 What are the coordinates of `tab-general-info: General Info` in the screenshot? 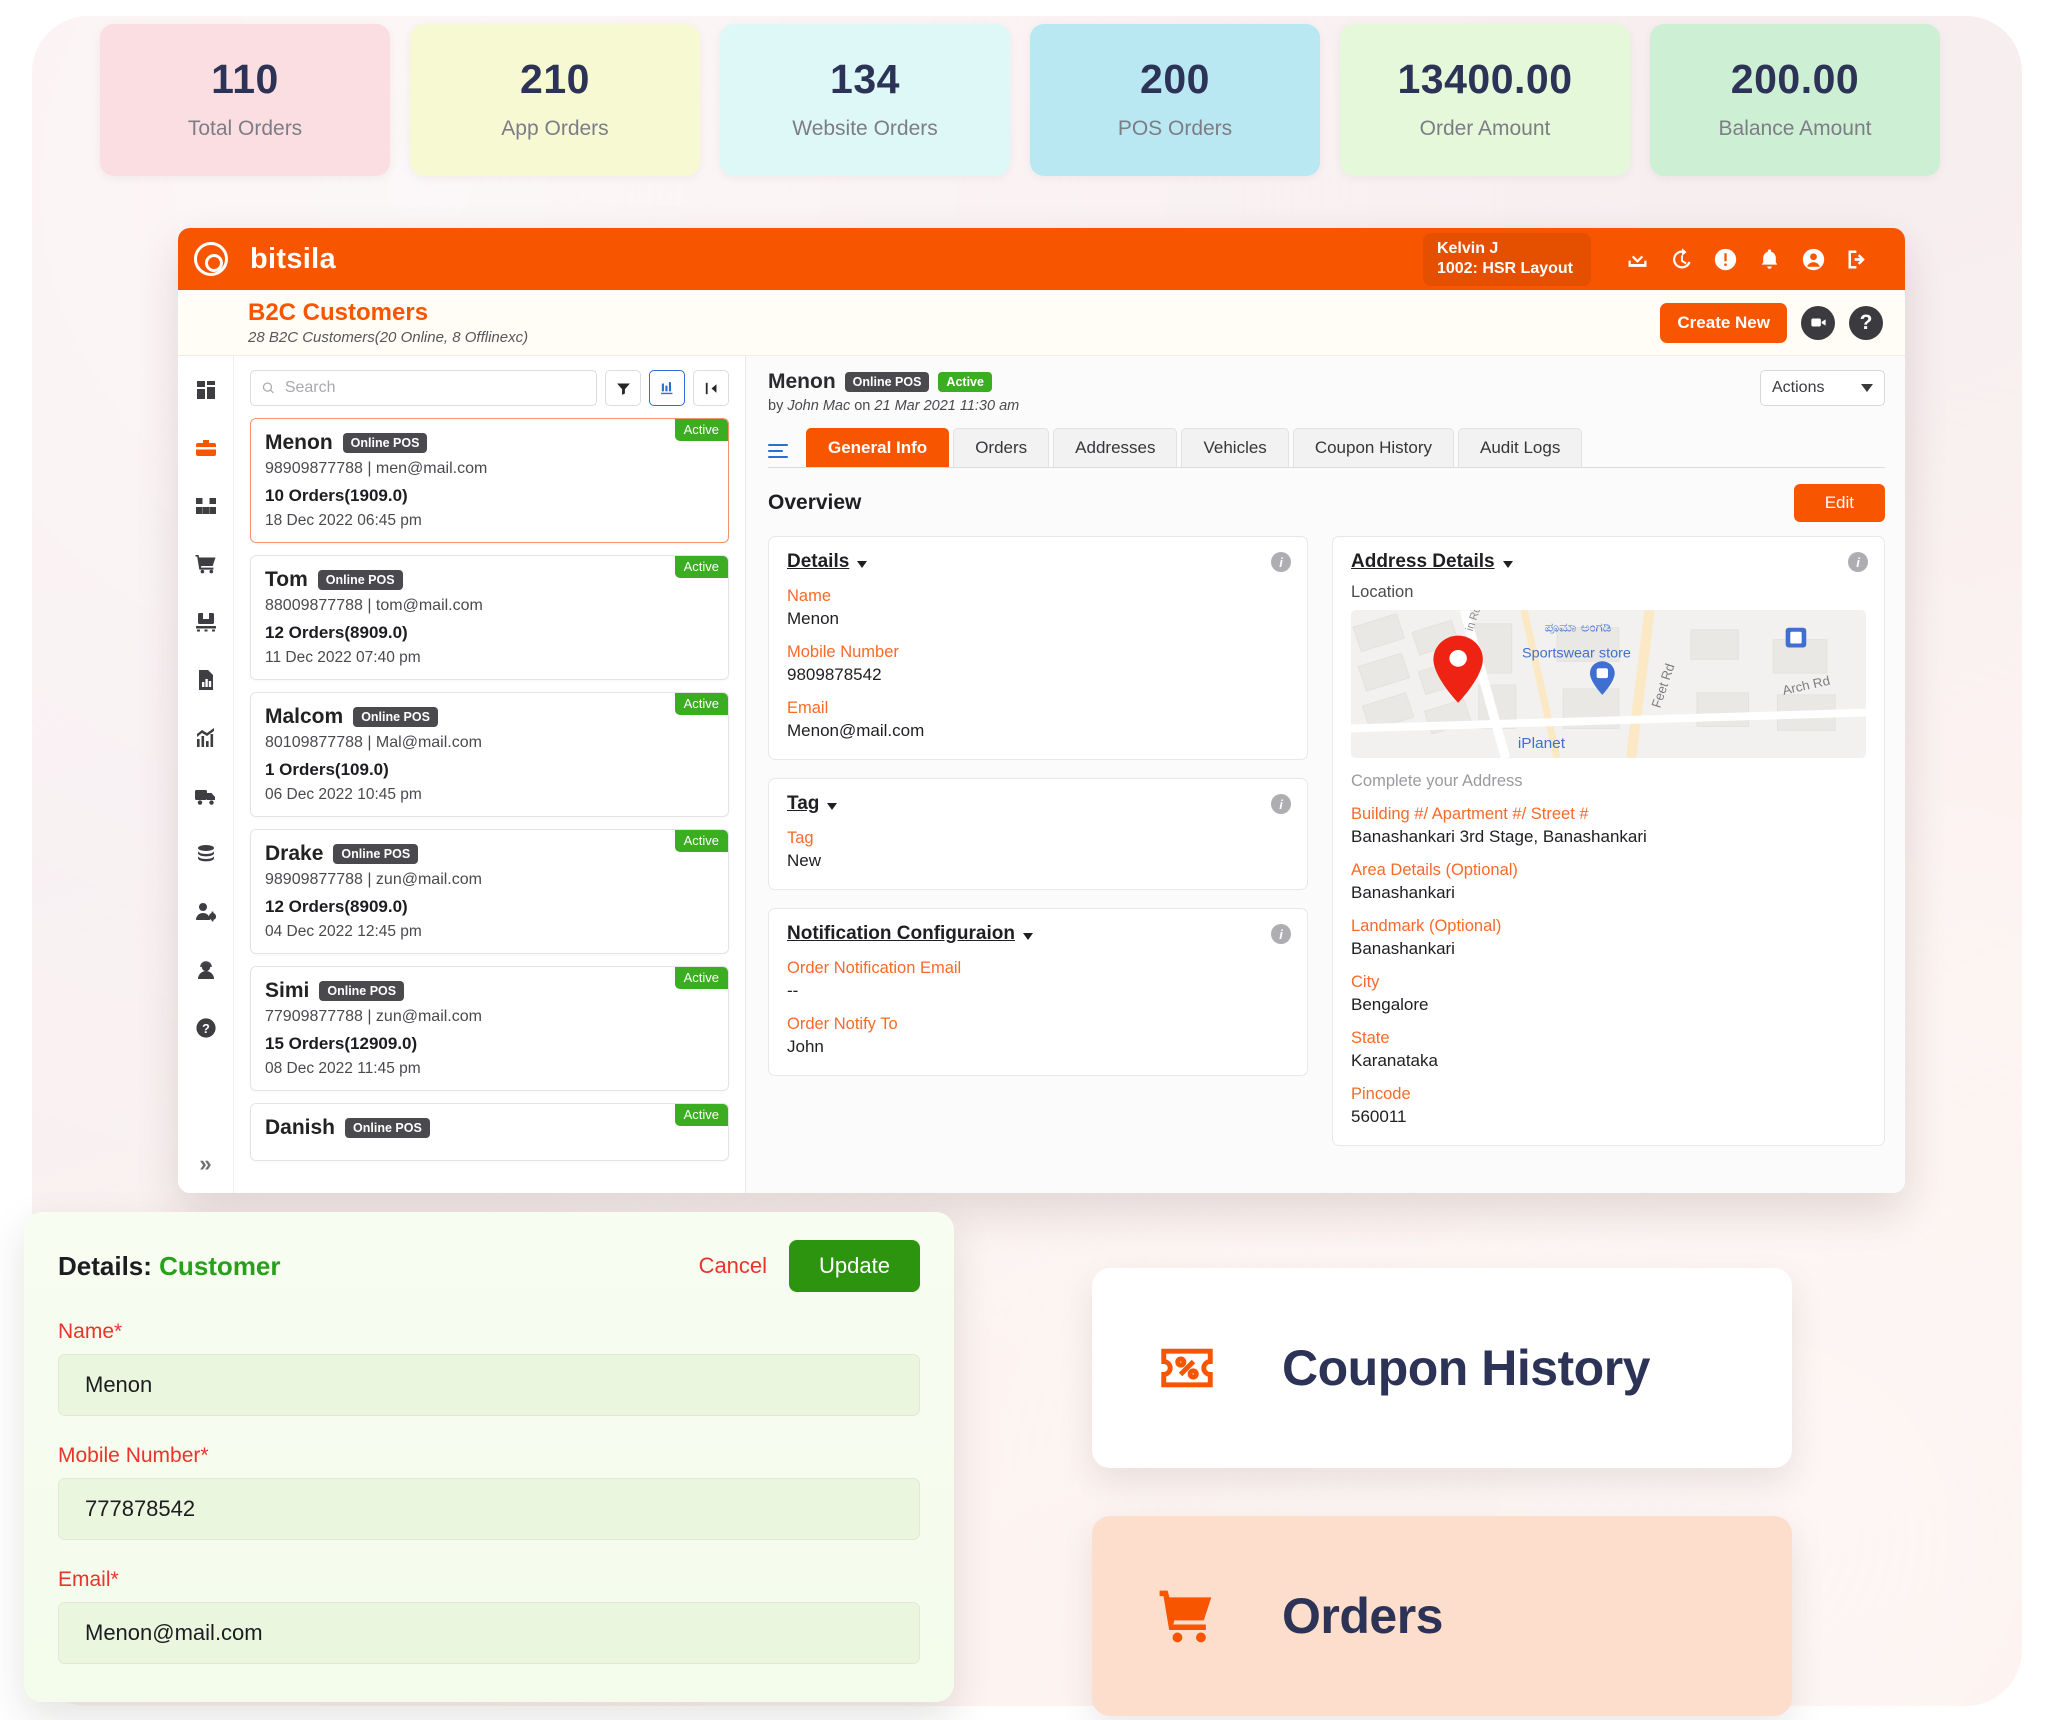 It's located at (878, 447).